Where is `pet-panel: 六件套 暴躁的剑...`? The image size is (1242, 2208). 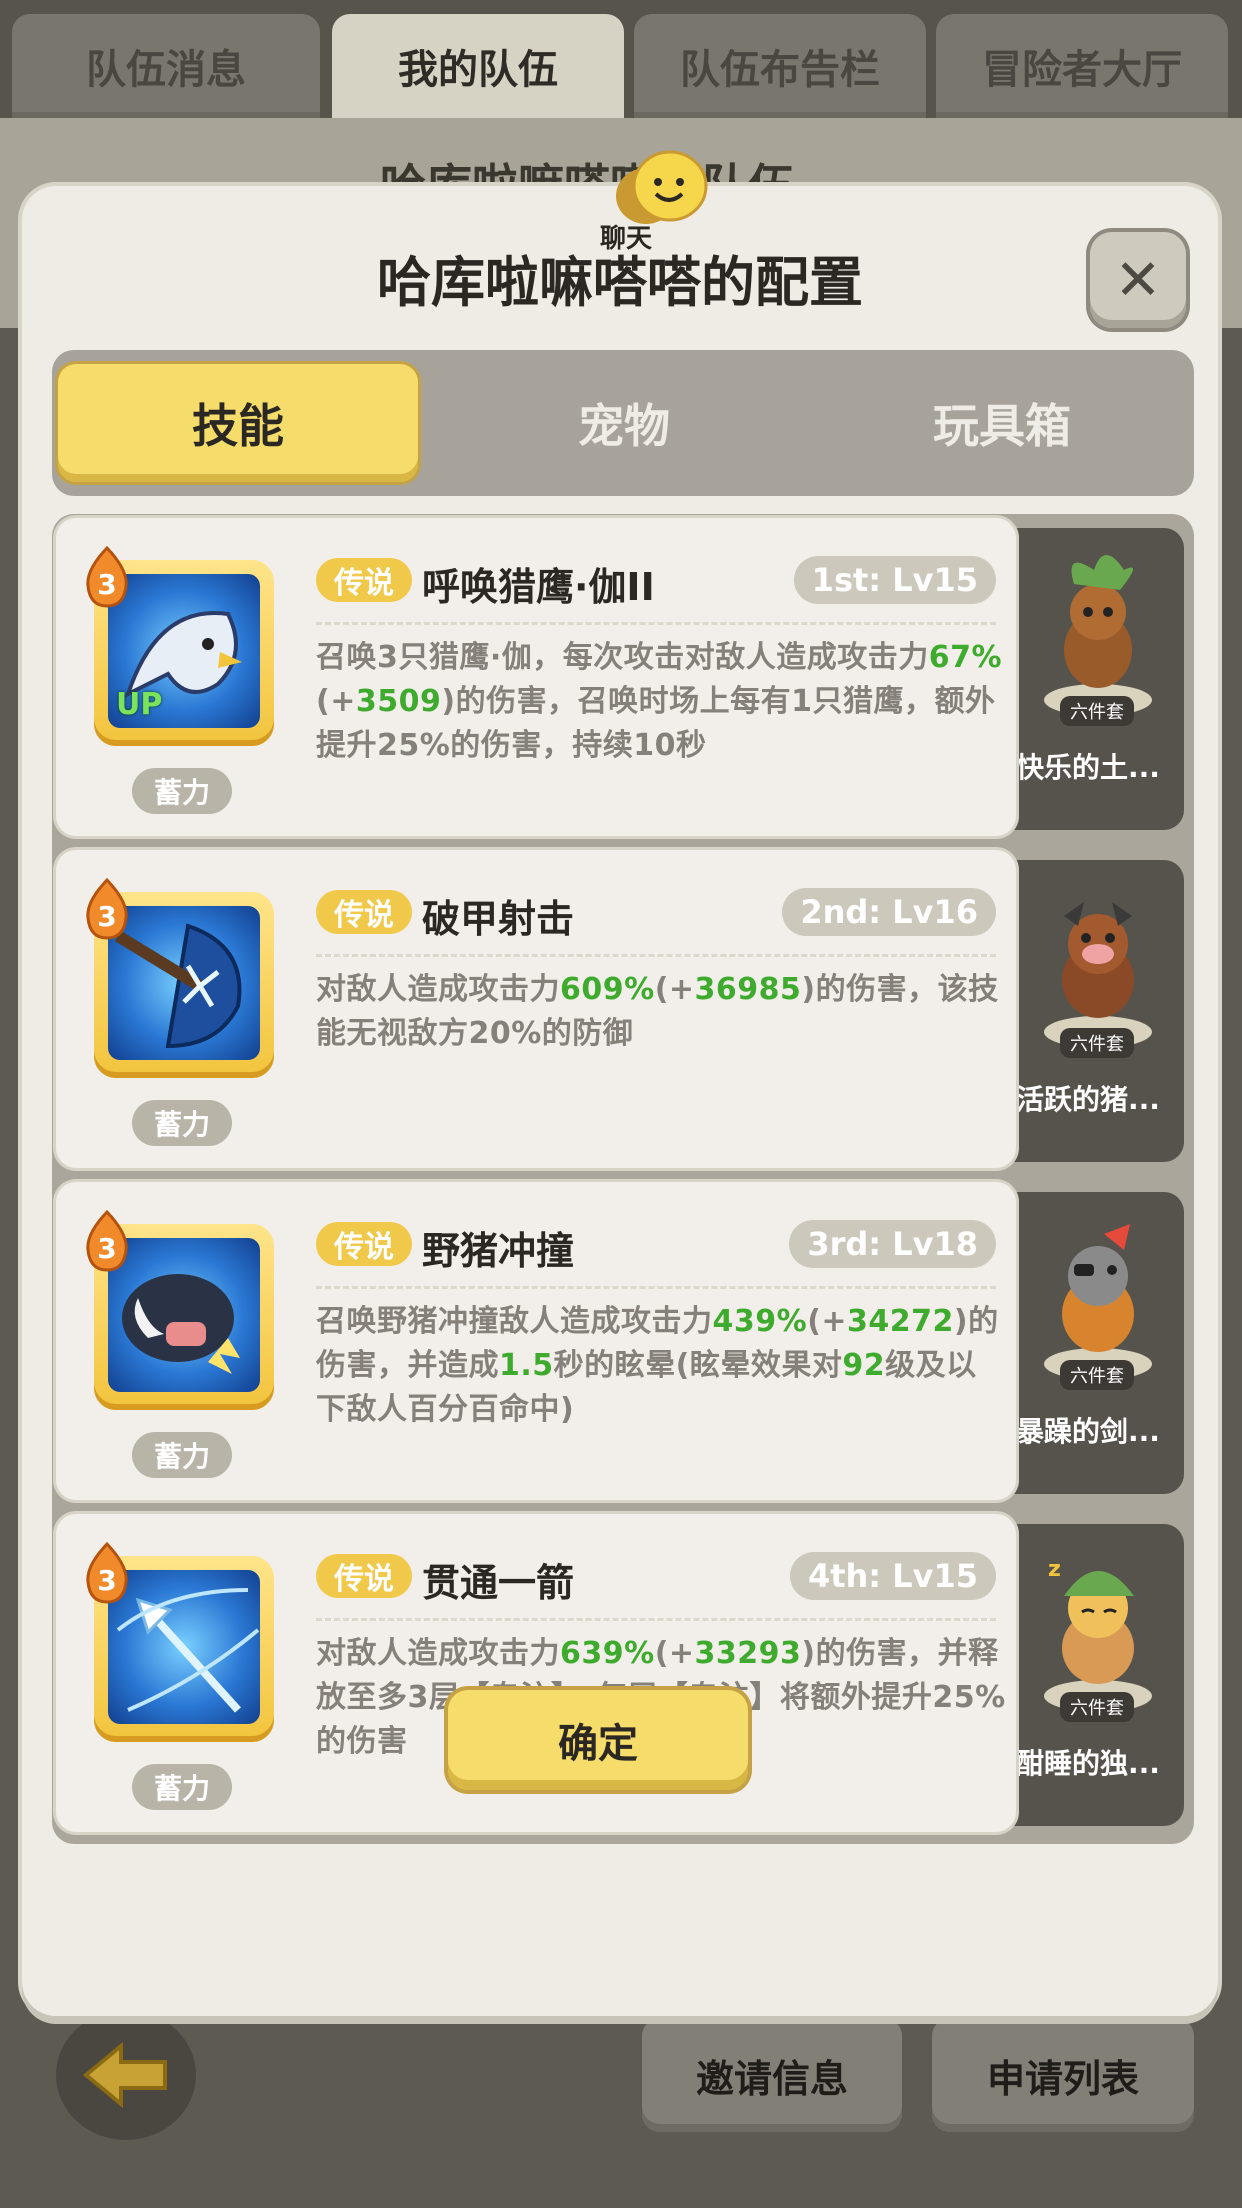 pet-panel: 六件套 暴躁的剑... is located at coordinates (1098, 1343).